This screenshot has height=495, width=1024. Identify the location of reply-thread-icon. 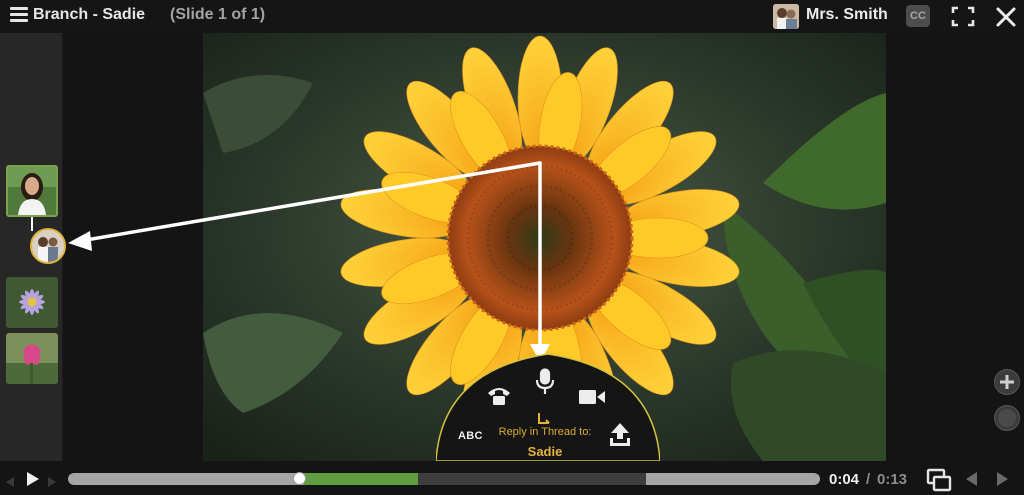
(544, 417).